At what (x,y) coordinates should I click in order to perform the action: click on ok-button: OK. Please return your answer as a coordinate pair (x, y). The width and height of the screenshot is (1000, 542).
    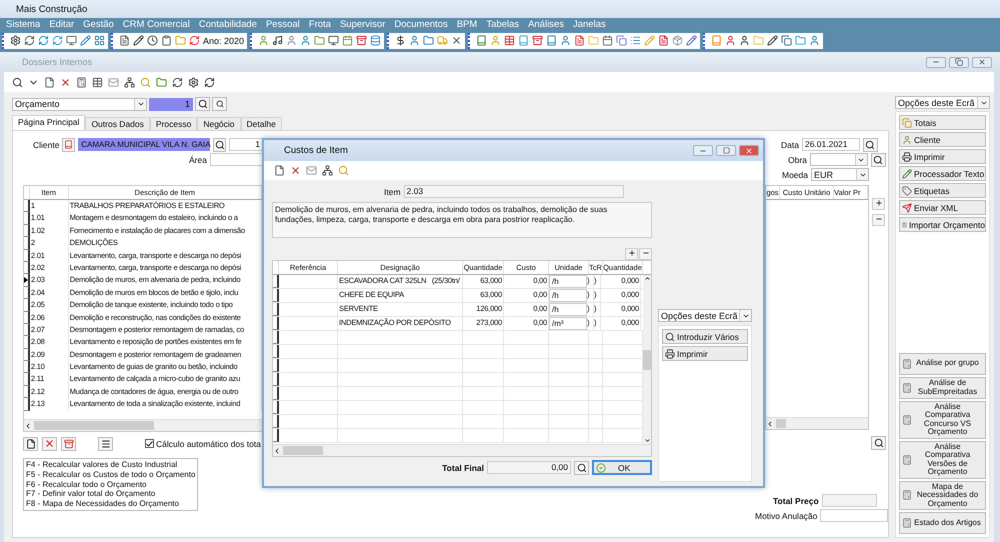
    Looking at the image, I should click on (622, 467).